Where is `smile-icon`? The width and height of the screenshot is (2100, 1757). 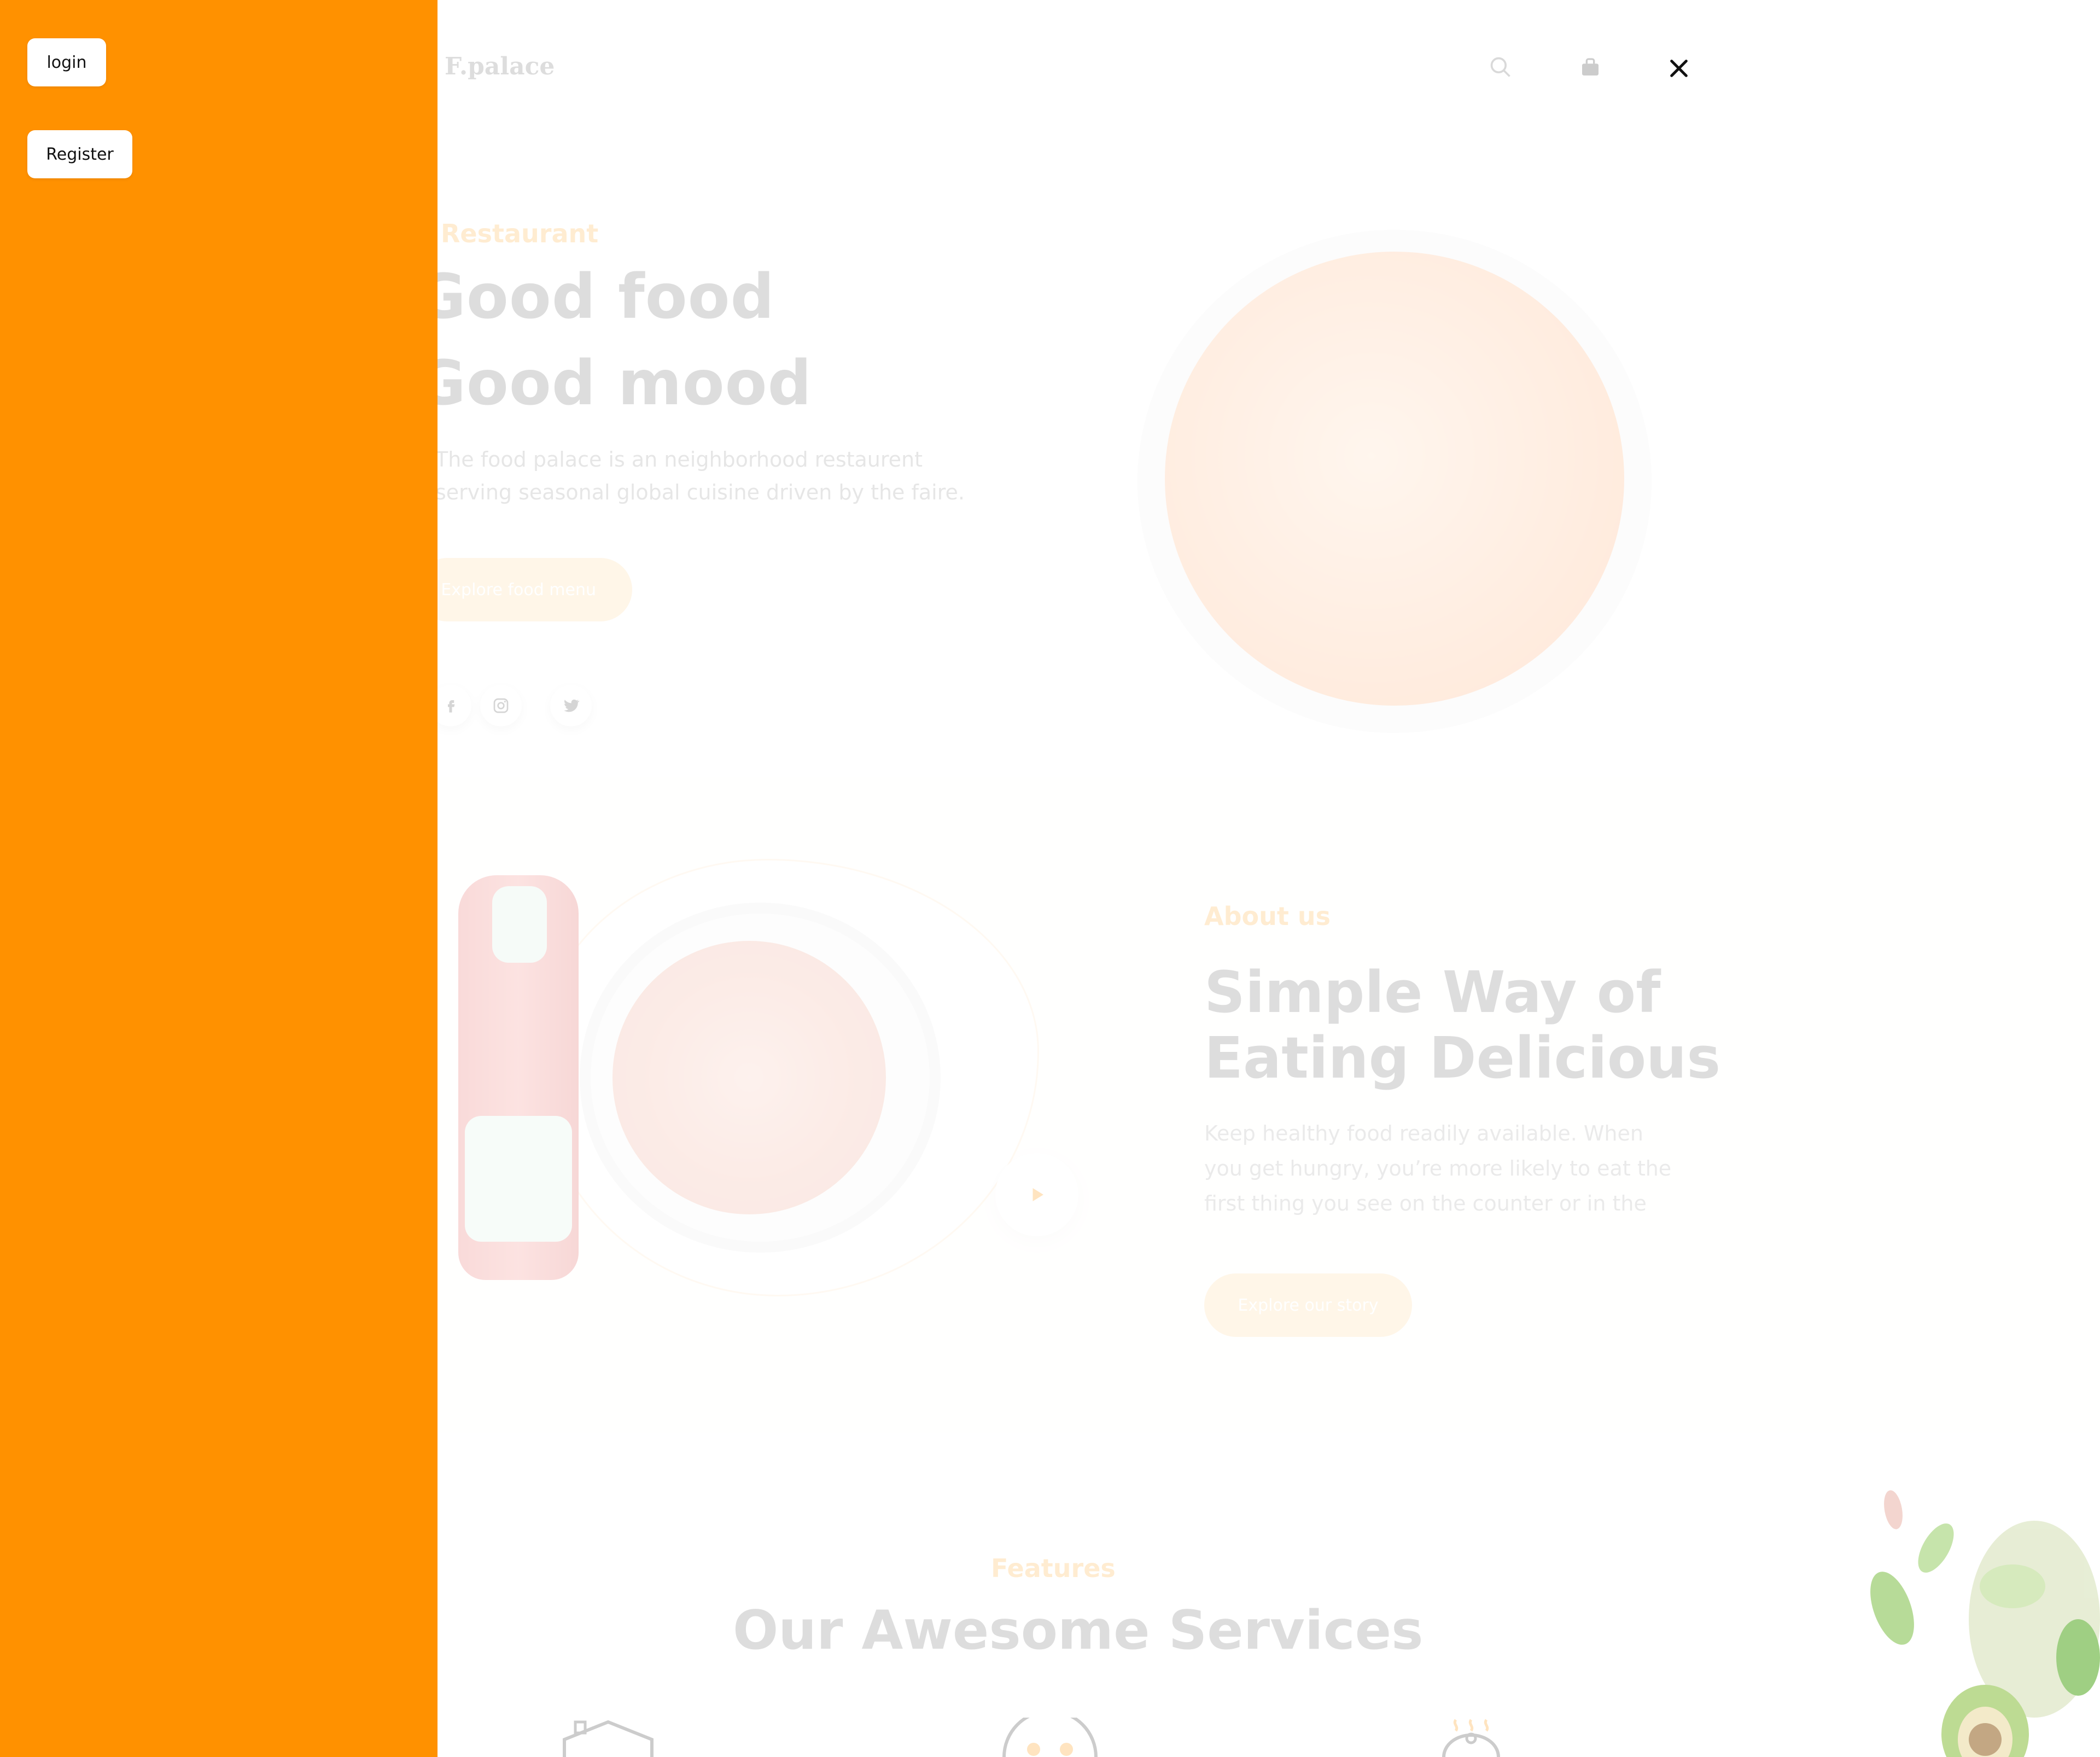 smile-icon is located at coordinates (1050, 1733).